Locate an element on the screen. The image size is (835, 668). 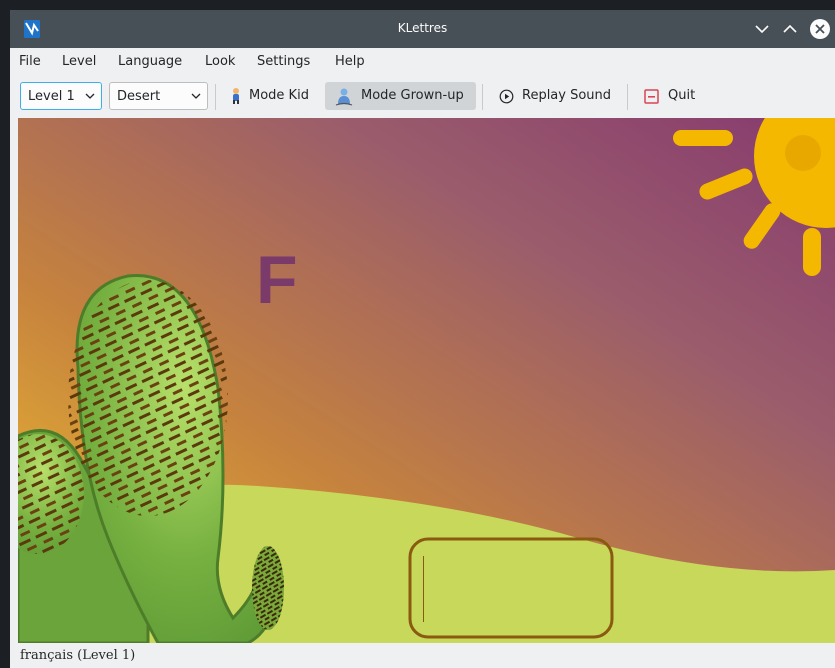
maximize-button is located at coordinates (790, 29).